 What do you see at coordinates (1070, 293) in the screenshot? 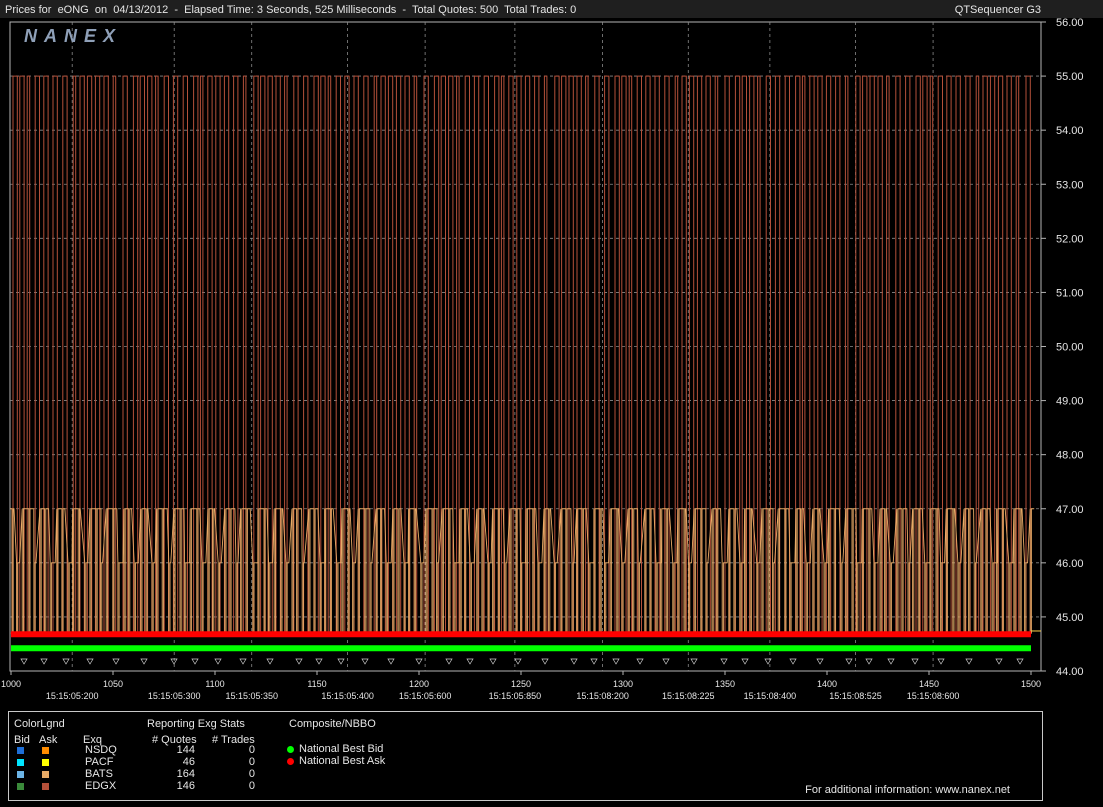
I see `y-tick-label: 51.00` at bounding box center [1070, 293].